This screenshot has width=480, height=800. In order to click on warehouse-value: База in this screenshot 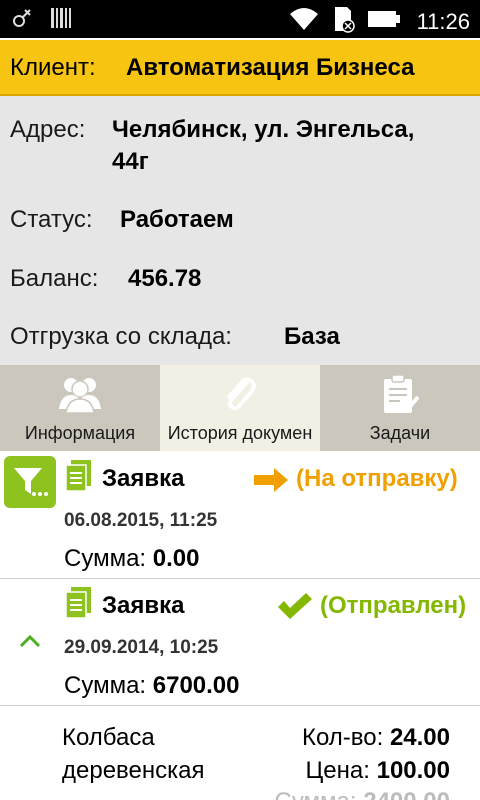, I will do `click(312, 336)`.